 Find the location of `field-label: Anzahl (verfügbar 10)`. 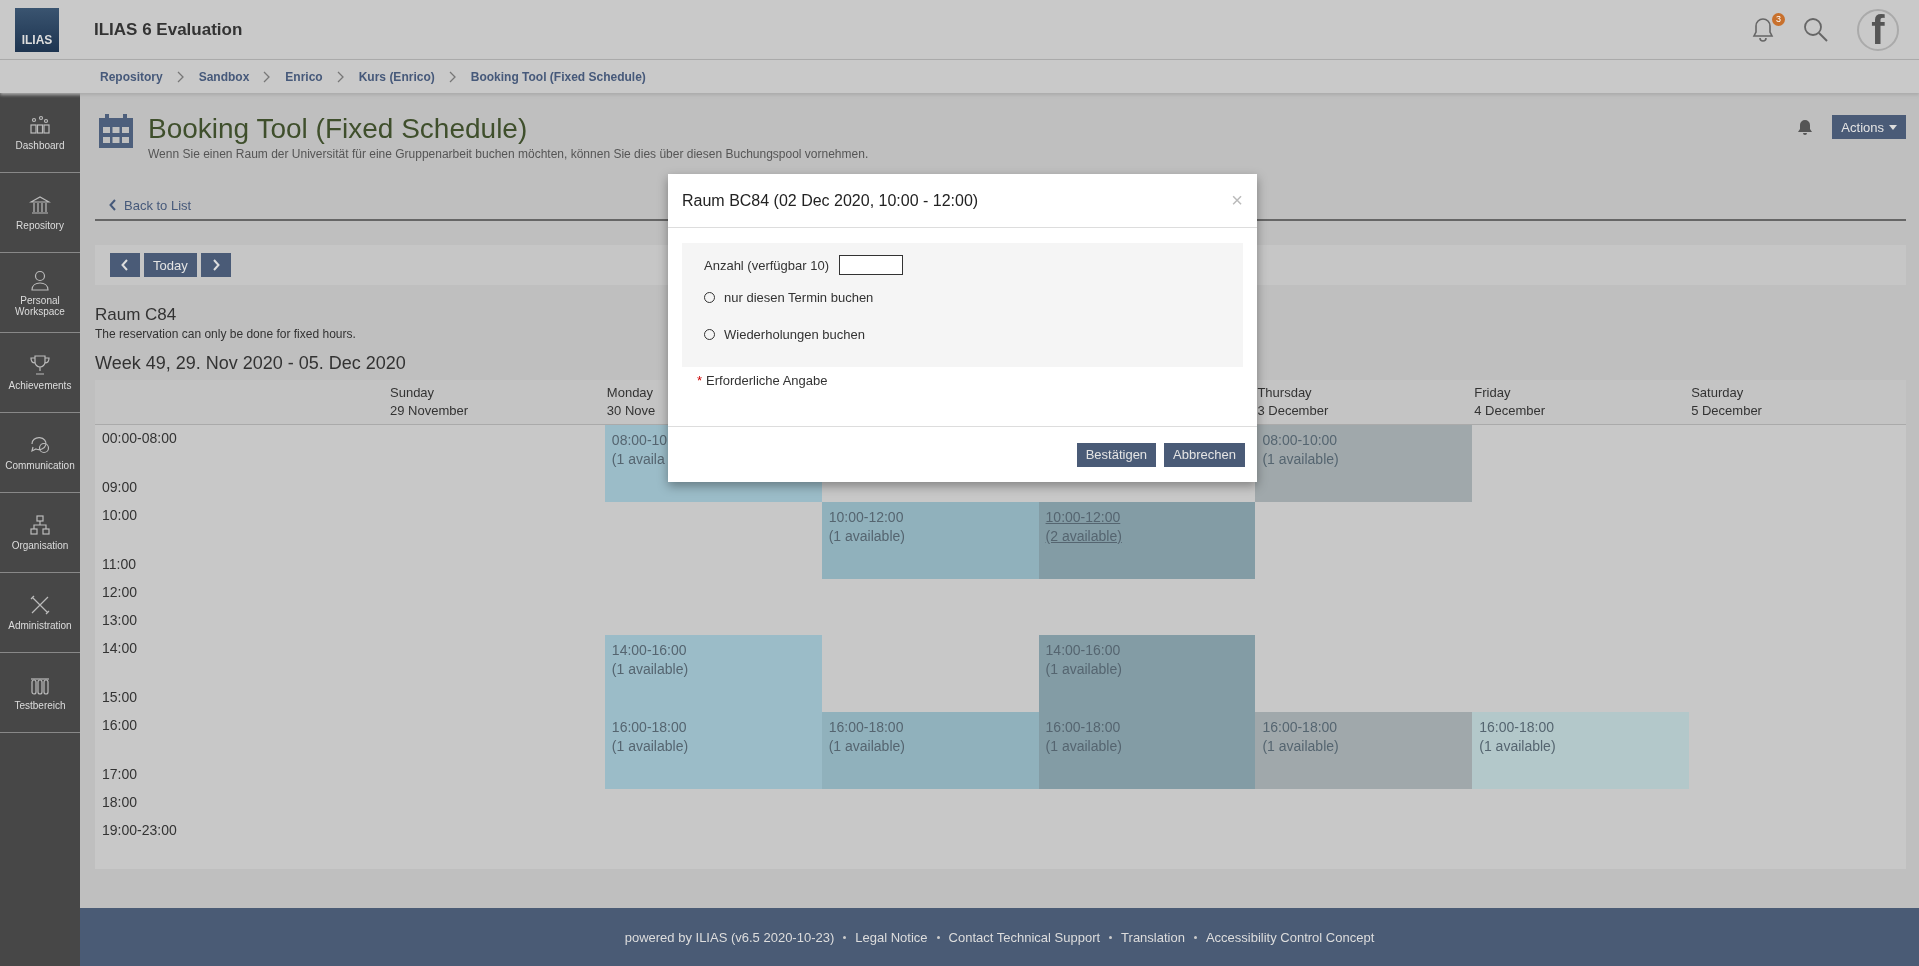

field-label: Anzahl (verfügbar 10) is located at coordinates (766, 265).